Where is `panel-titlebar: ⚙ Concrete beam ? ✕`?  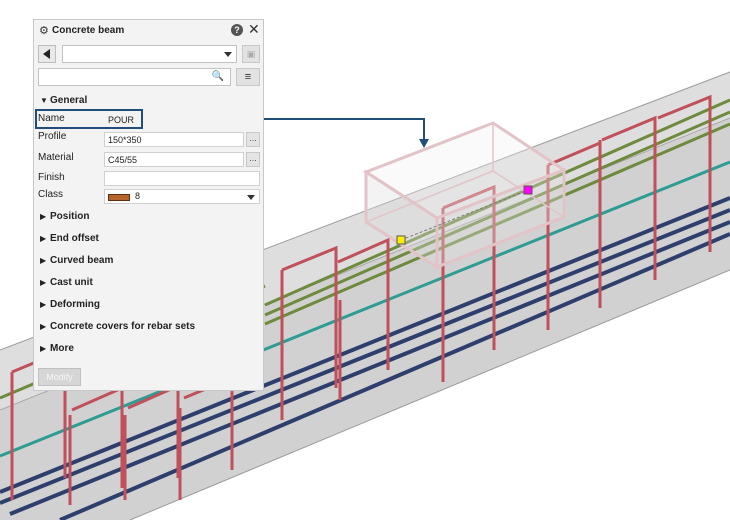 panel-titlebar: ⚙ Concrete beam ? ✕ is located at coordinates (148, 31).